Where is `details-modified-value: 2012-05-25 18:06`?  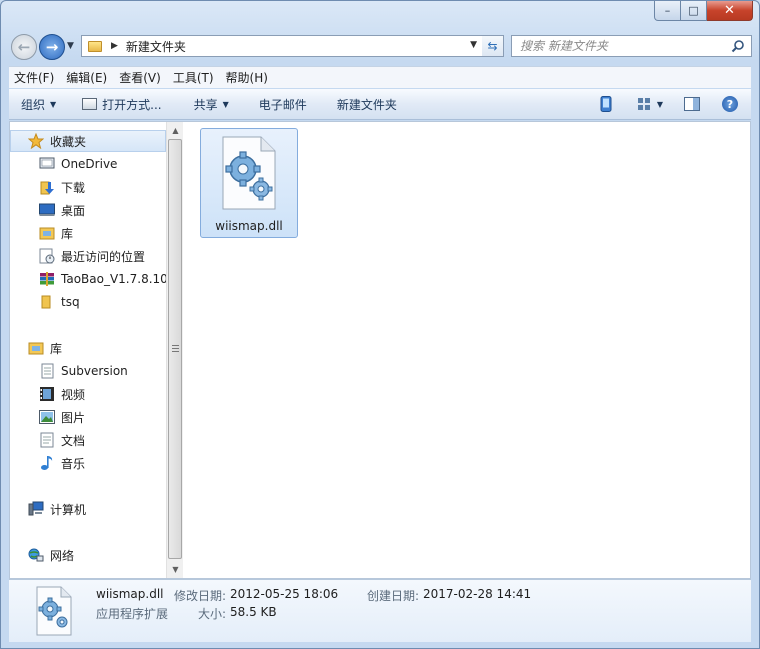
details-modified-value: 2012-05-25 18:06 is located at coordinates (284, 594).